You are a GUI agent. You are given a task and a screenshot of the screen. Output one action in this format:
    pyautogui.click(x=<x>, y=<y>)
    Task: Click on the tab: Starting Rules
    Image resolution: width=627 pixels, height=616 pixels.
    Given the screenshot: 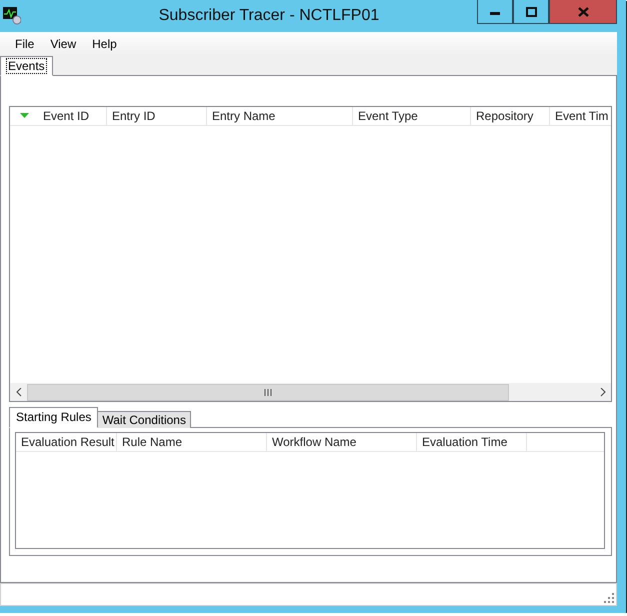 What is the action you would take?
    pyautogui.click(x=53, y=417)
    